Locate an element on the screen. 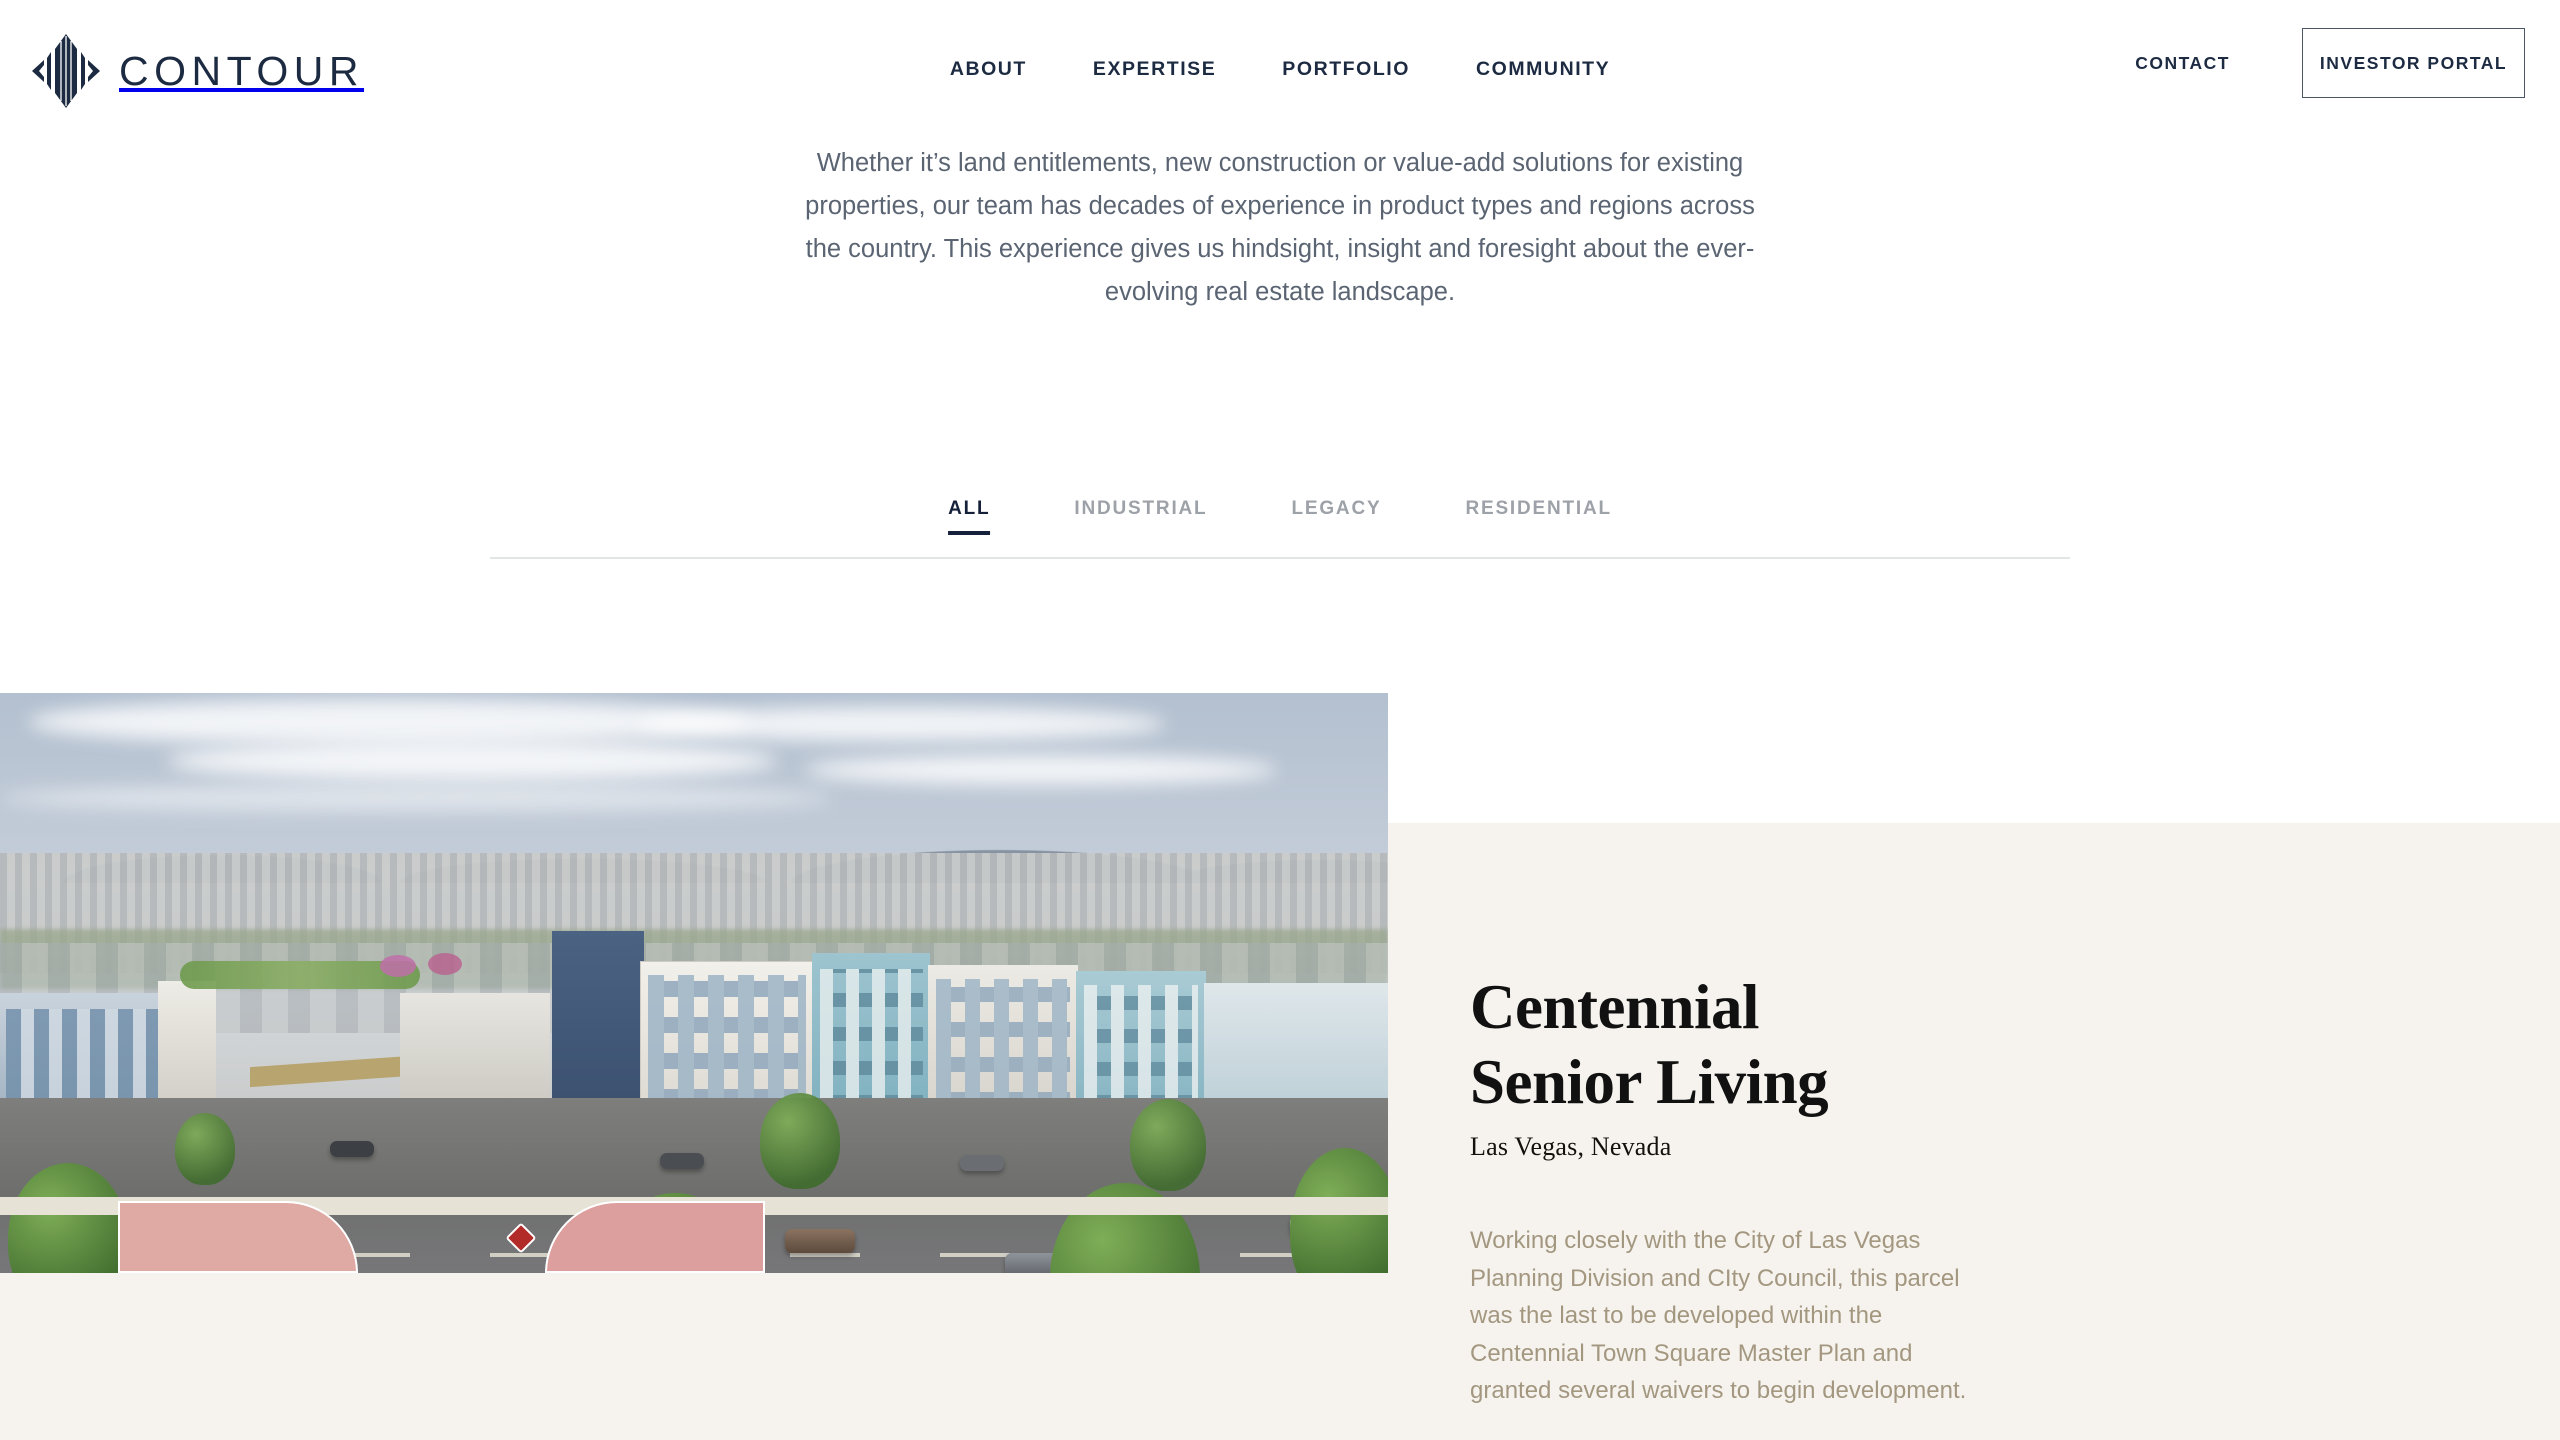  project-title-line2: Senior Living is located at coordinates (1649, 1082).